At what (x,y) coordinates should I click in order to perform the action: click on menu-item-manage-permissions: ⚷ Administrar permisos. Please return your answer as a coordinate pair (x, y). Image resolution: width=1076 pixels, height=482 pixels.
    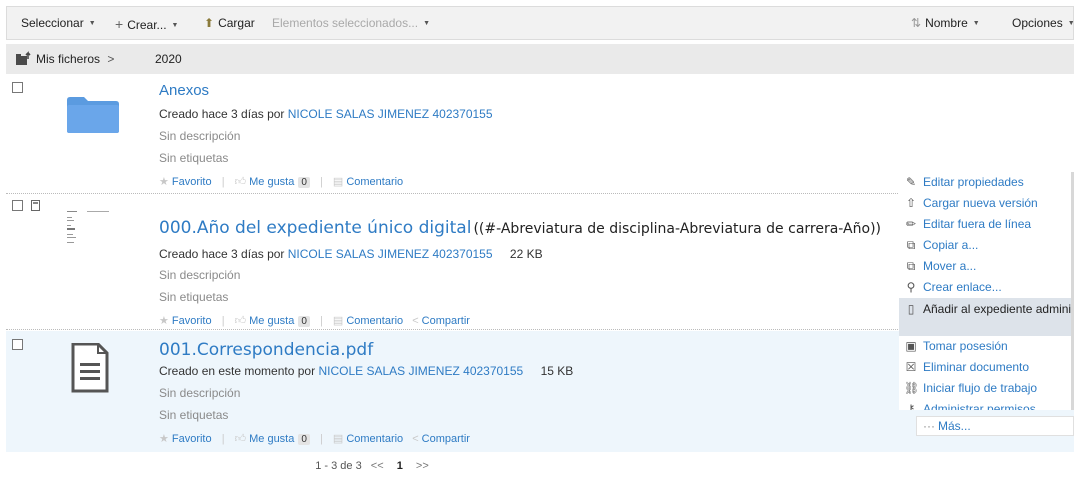
    Looking at the image, I should click on (986, 404).